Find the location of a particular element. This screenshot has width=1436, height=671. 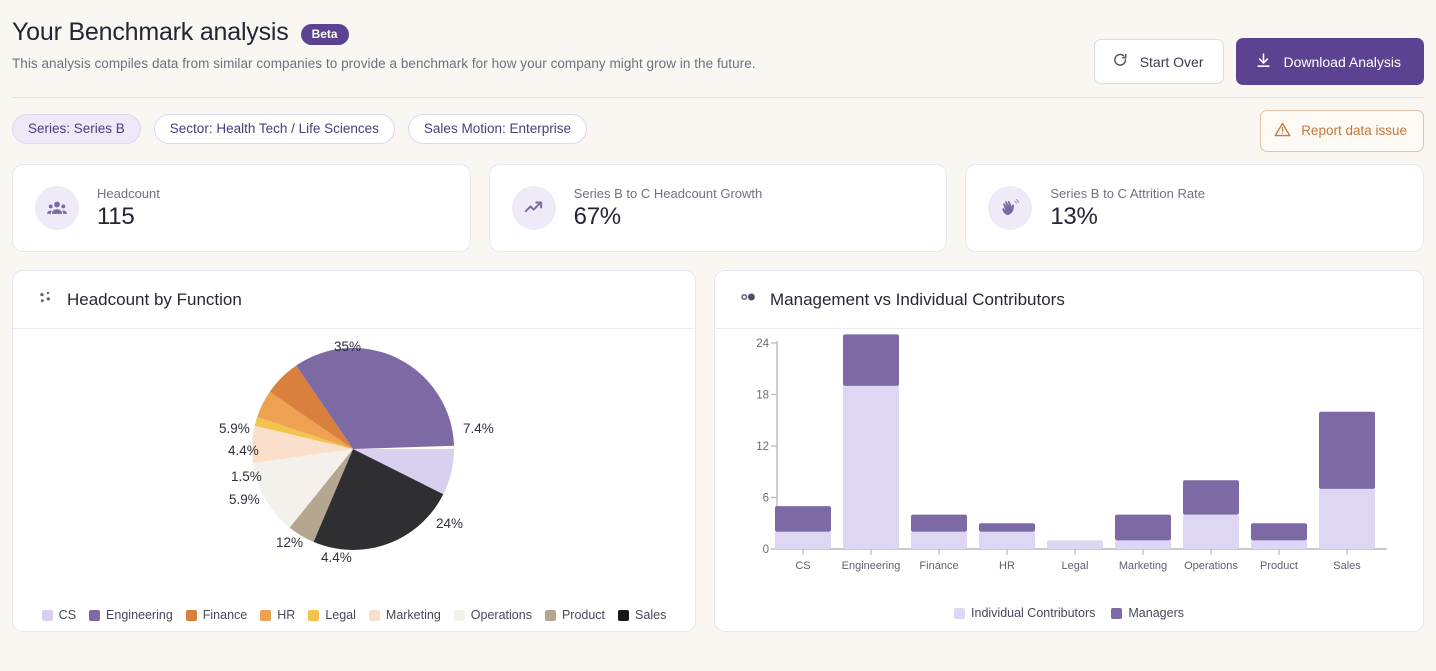

bar-card-header: Management vs Individual Contributors is located at coordinates (1069, 300).